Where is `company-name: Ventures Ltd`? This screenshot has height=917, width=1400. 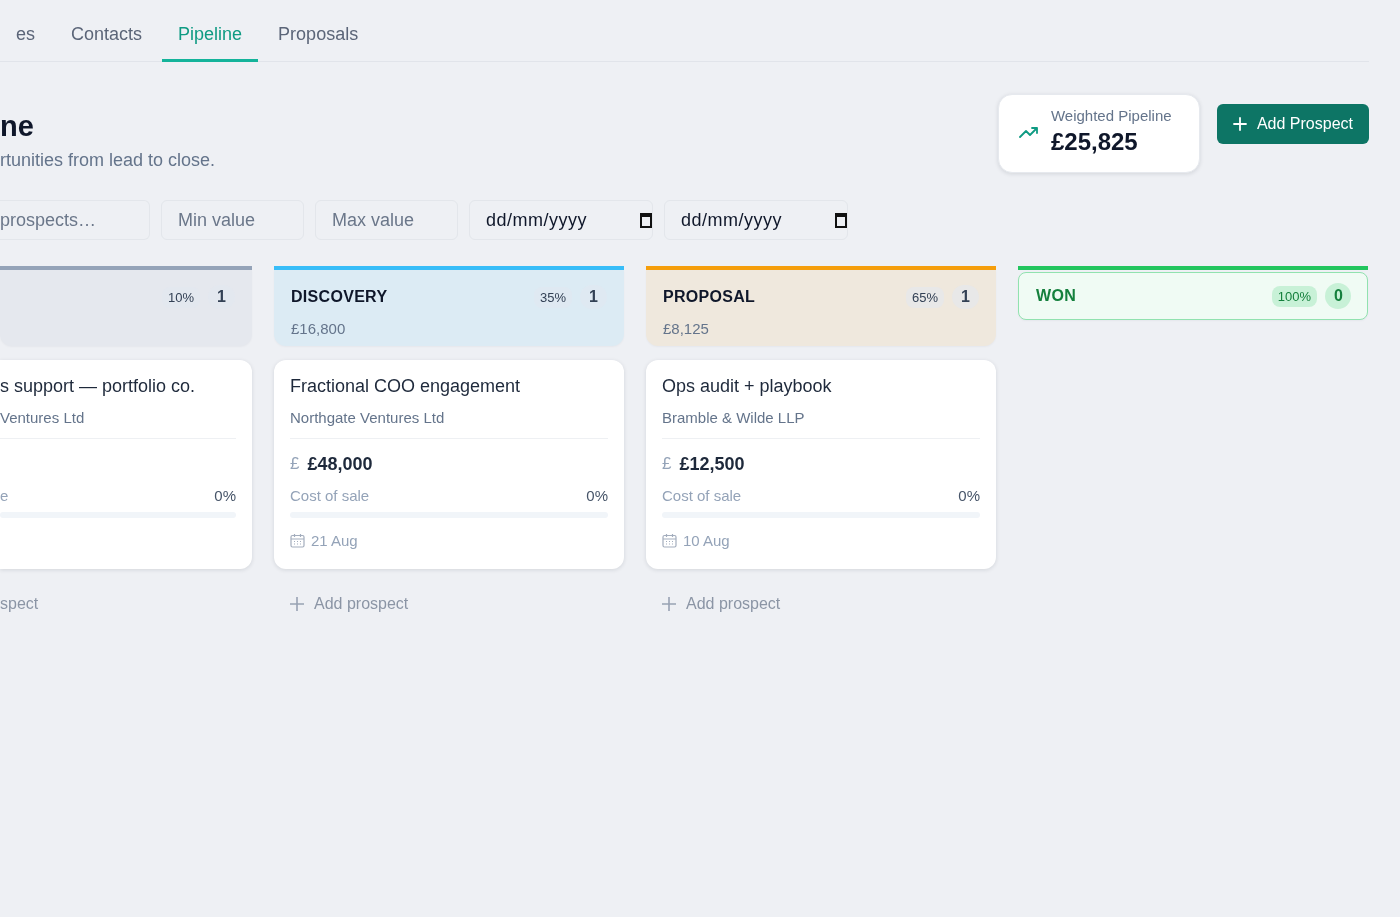
company-name: Ventures Ltd is located at coordinates (118, 424).